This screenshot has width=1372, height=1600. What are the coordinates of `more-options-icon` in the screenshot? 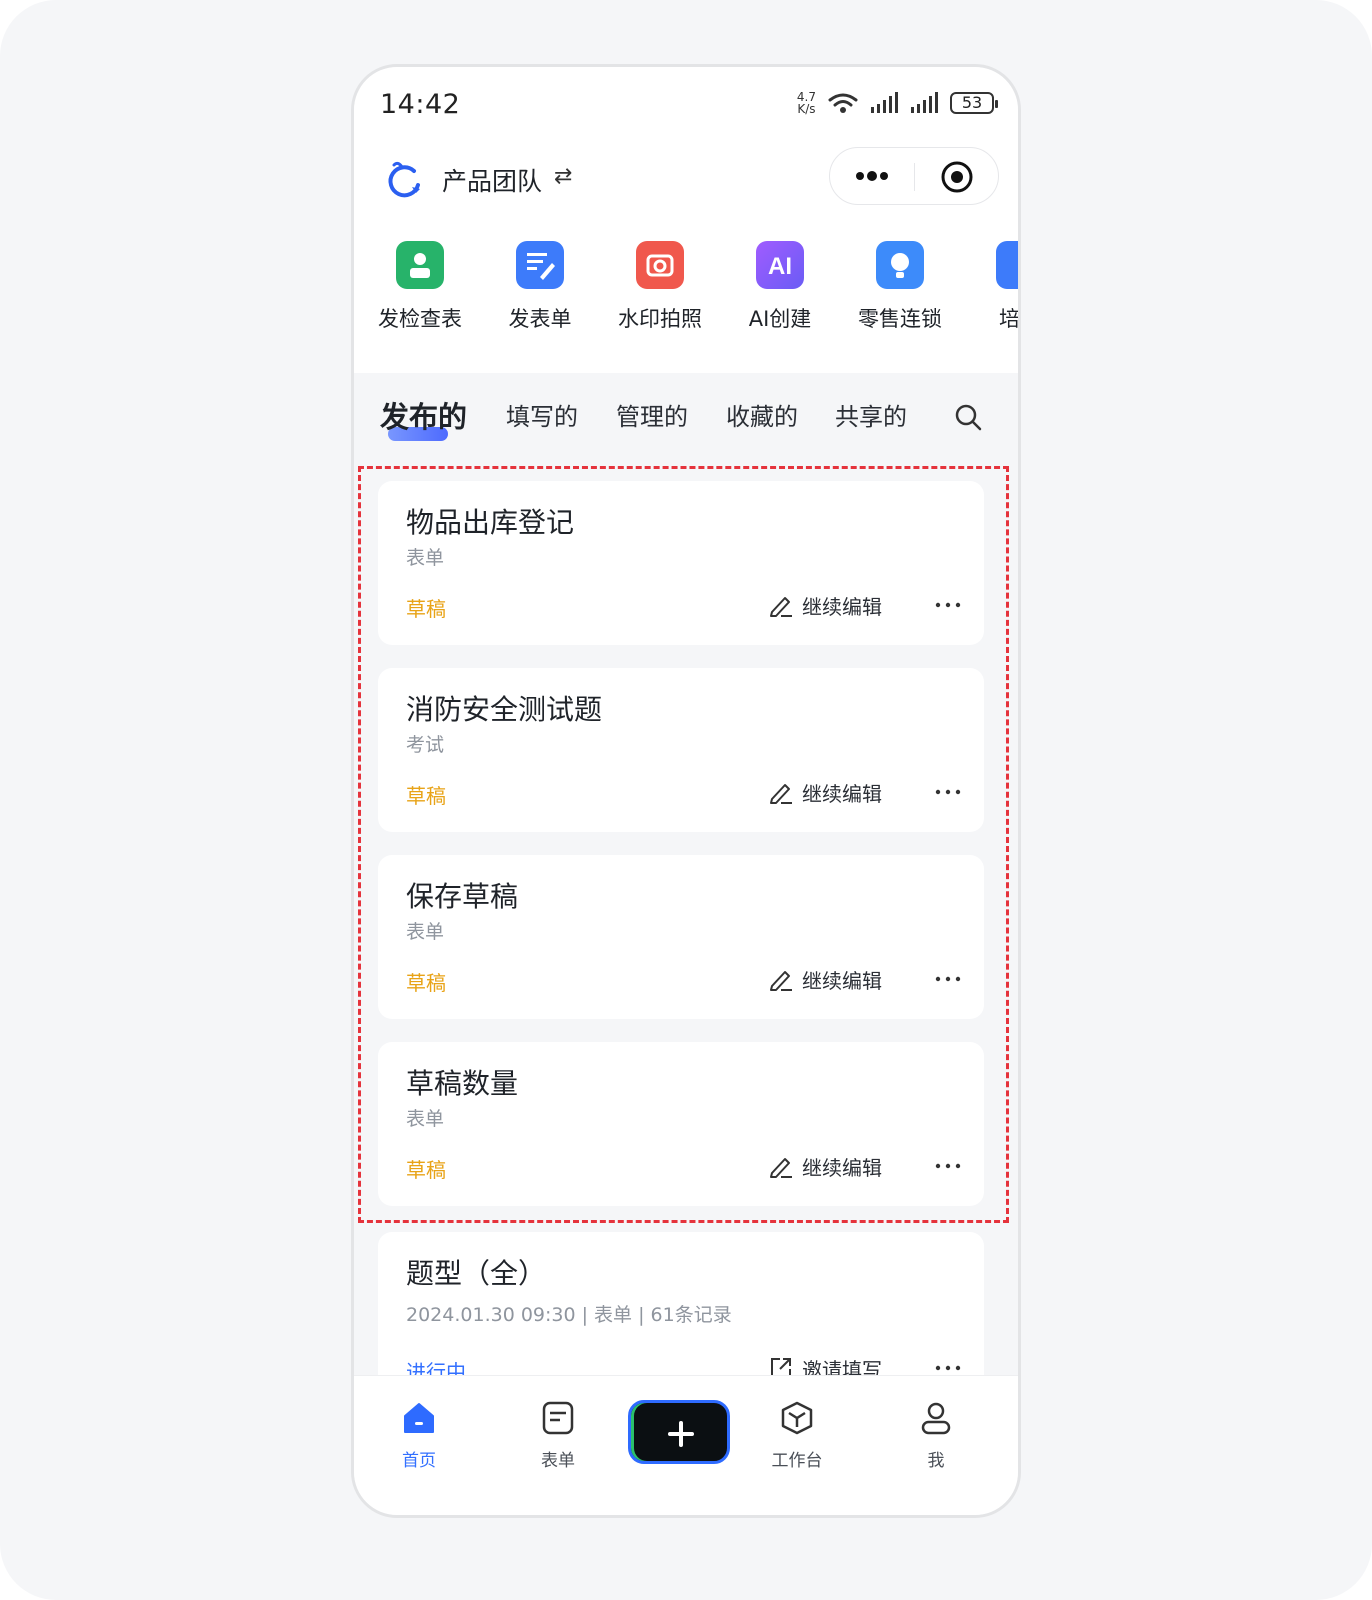 It's located at (872, 176).